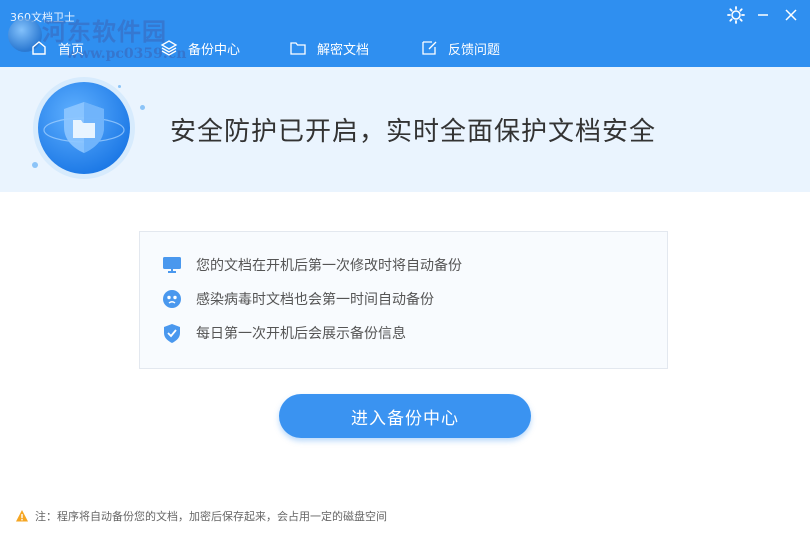 The height and width of the screenshot is (535, 810). What do you see at coordinates (405, 416) in the screenshot?
I see `enter-backup-center-button: 进入备份中心` at bounding box center [405, 416].